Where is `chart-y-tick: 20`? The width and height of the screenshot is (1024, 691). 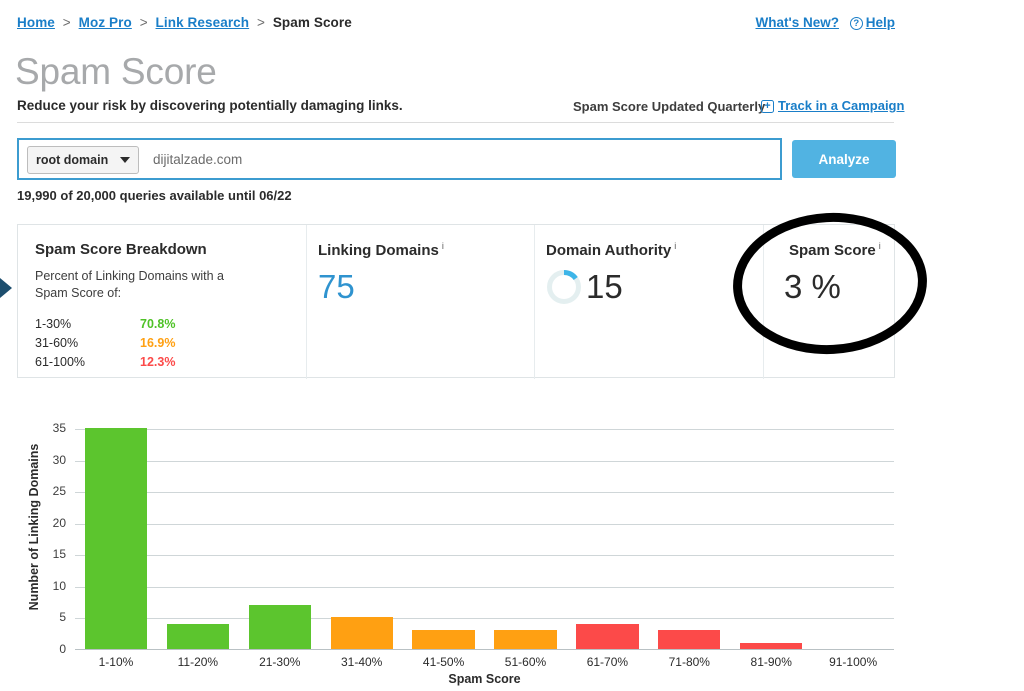
chart-y-tick: 20 is located at coordinates (59, 522).